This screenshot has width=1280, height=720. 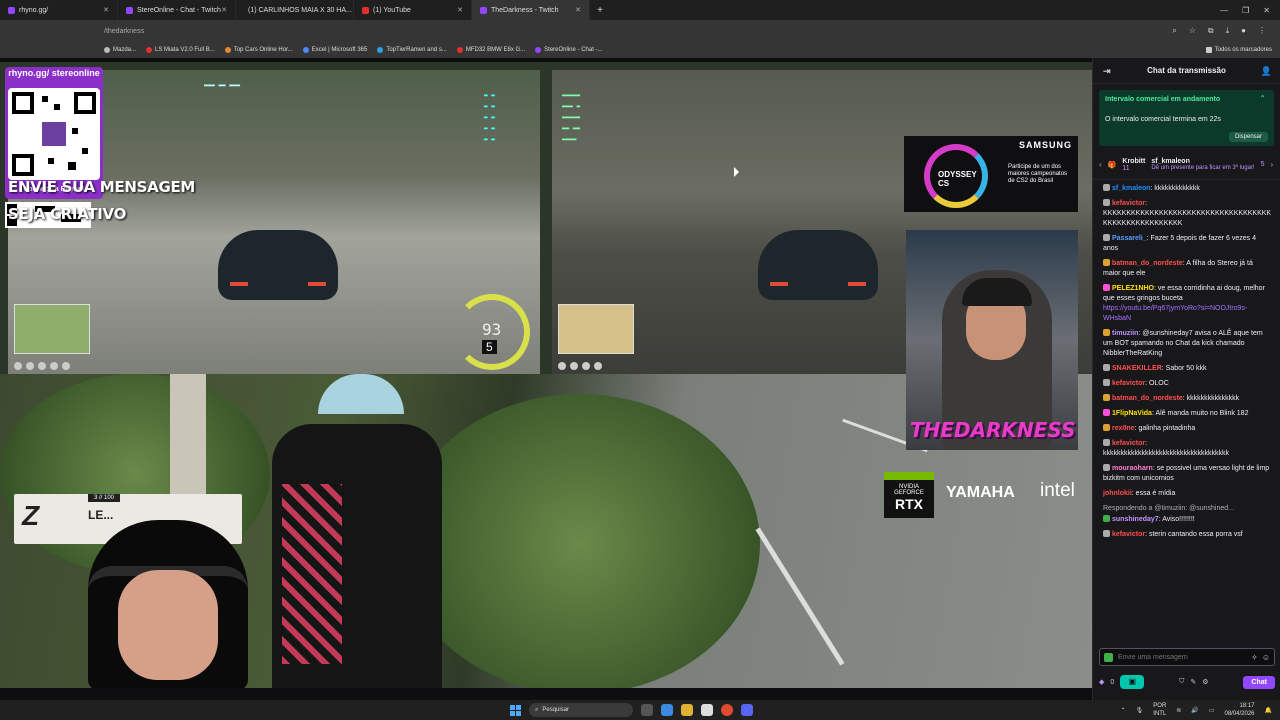 I want to click on profile-icon: ●, so click(x=1243, y=31).